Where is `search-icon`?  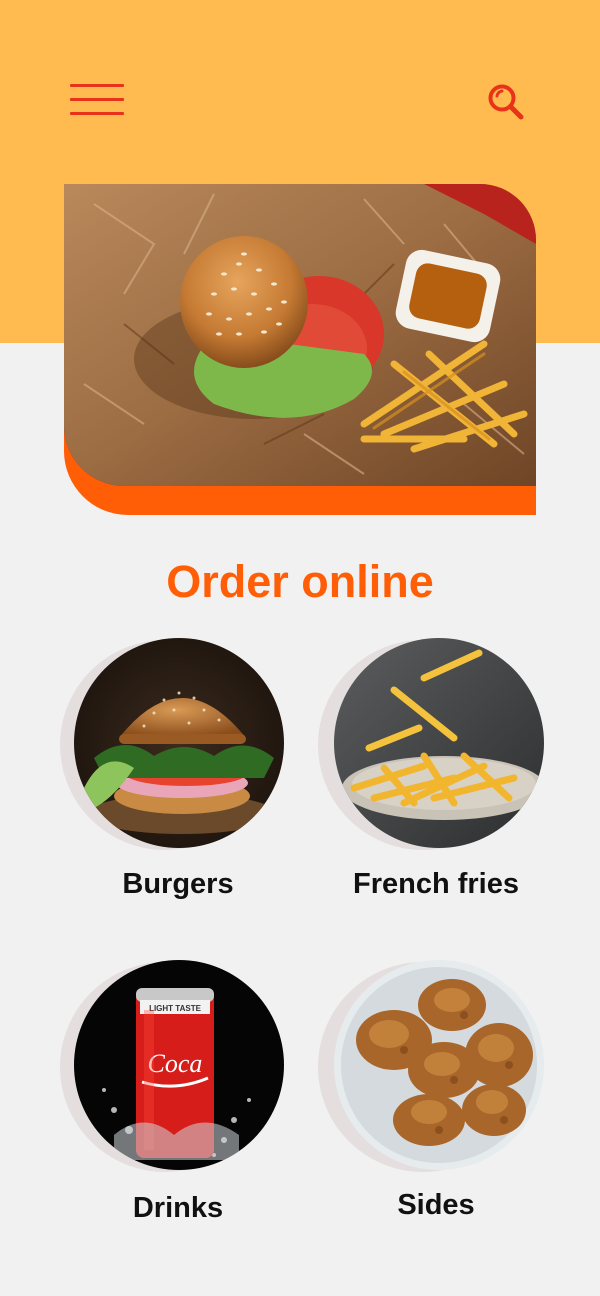
search-icon is located at coordinates (506, 102).